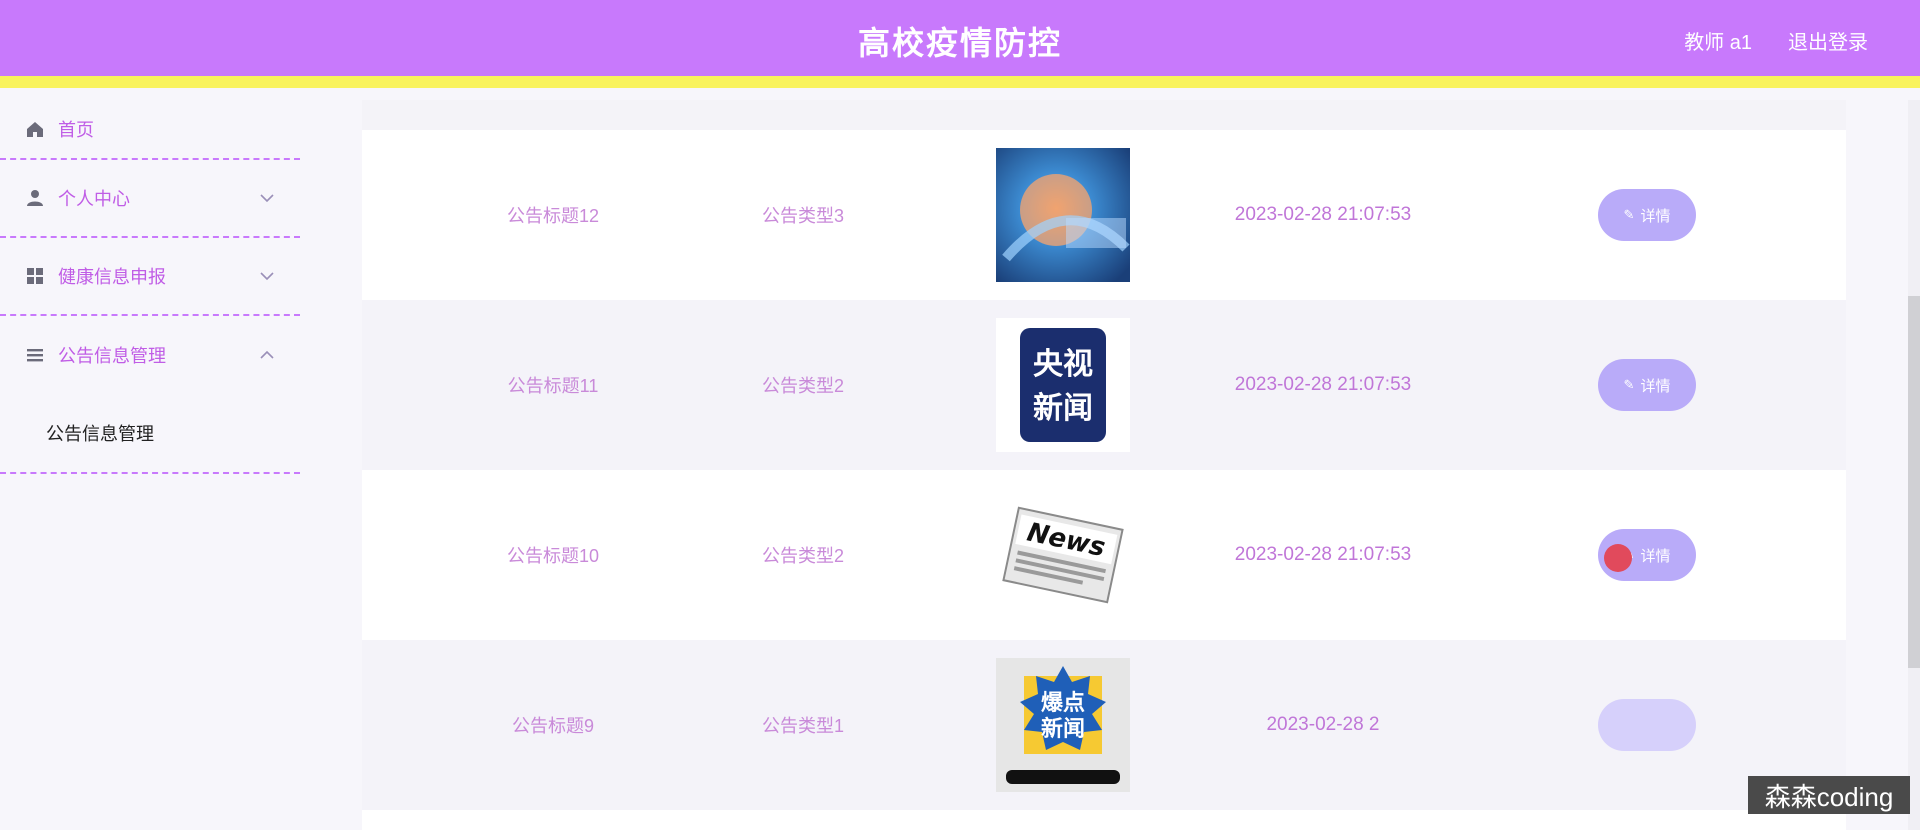 The height and width of the screenshot is (830, 1920). What do you see at coordinates (1829, 795) in the screenshot?
I see `watermark: 森森coding` at bounding box center [1829, 795].